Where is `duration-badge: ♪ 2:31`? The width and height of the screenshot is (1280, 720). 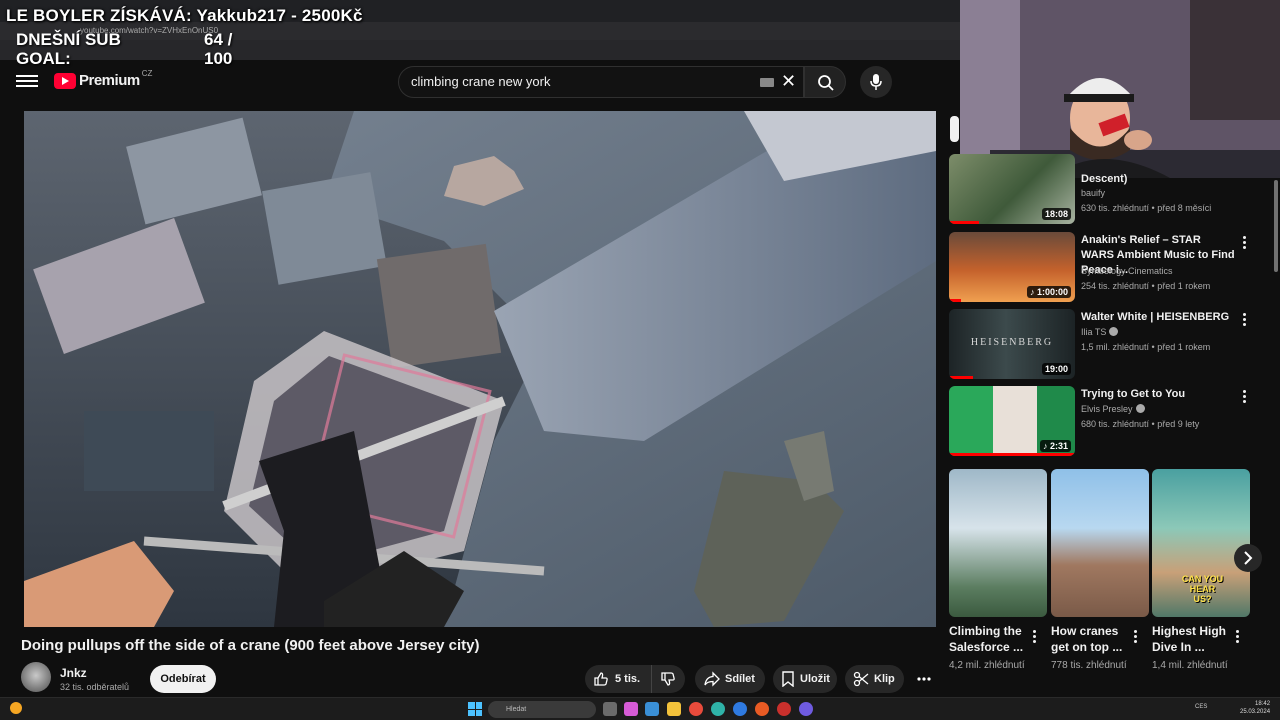
duration-badge: ♪ 2:31 is located at coordinates (1055, 446).